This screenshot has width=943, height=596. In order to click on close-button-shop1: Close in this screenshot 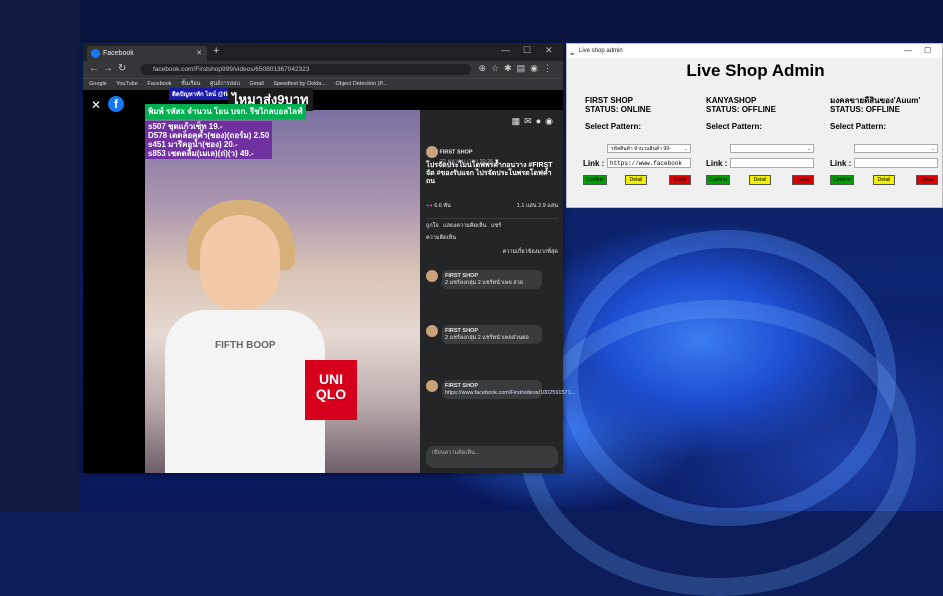, I will do `click(680, 180)`.